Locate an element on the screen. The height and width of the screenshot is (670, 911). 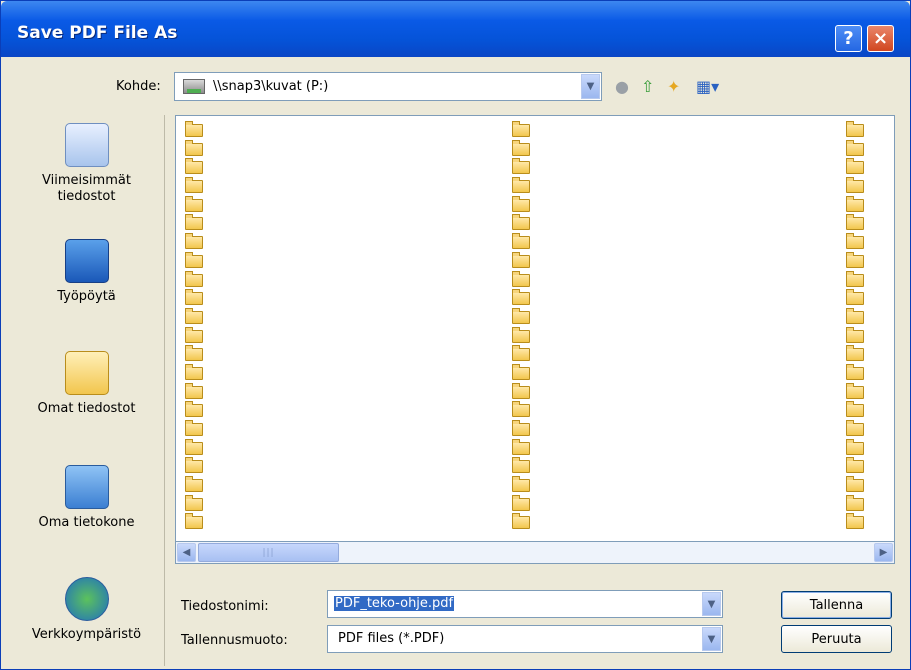
back-icon: ● is located at coordinates (622, 86).